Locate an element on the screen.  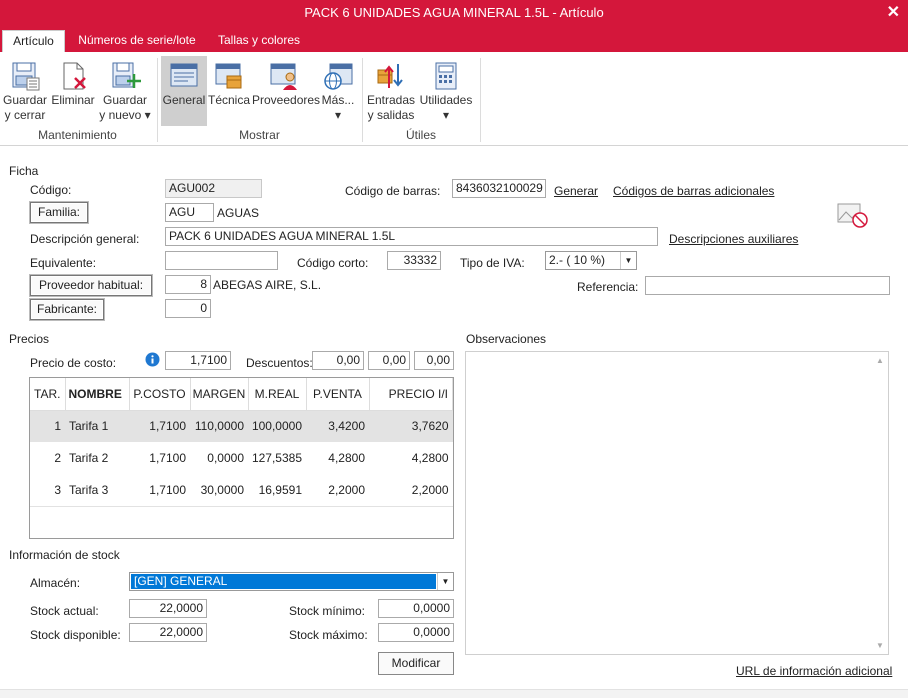
cell-mreal: 100,0000 is located at coordinates (277, 426).